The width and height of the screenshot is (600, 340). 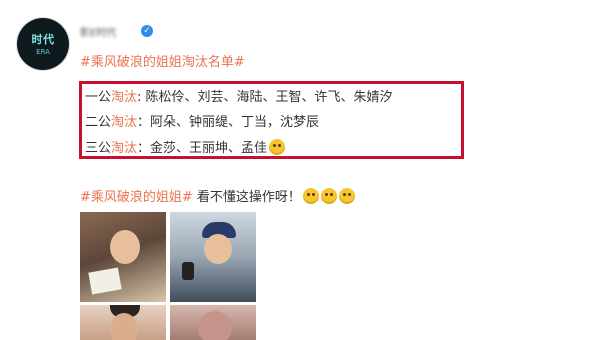 What do you see at coordinates (98, 32) in the screenshot?
I see `username: 影E时代` at bounding box center [98, 32].